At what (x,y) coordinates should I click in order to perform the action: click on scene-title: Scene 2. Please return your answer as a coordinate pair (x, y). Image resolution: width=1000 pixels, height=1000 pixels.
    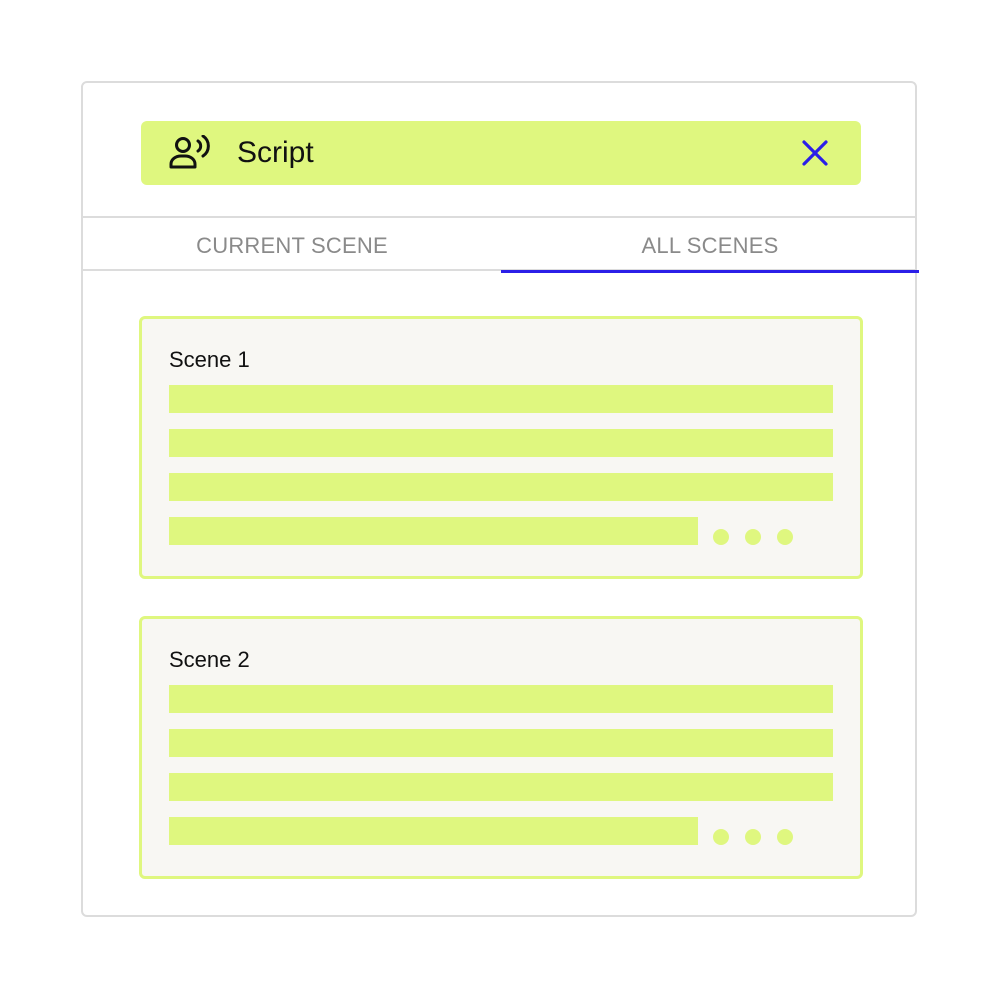
    Looking at the image, I should click on (209, 659).